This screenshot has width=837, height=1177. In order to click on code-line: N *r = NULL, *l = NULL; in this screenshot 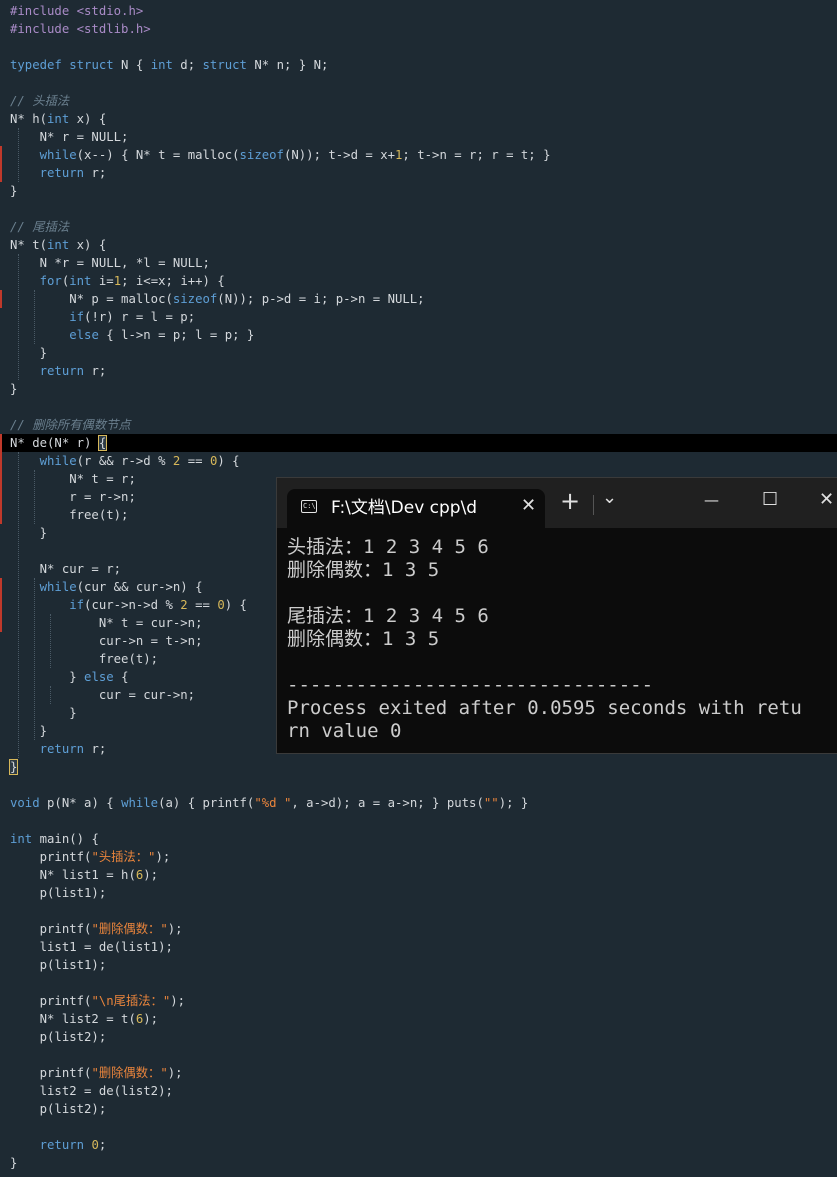, I will do `click(418, 263)`.